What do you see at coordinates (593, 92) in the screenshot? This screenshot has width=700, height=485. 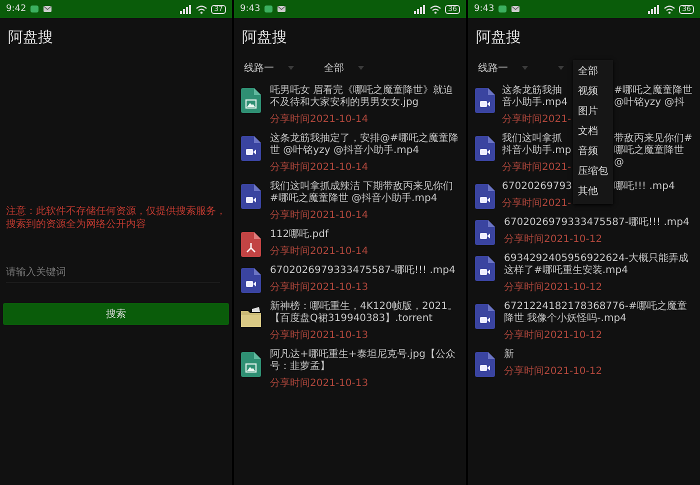 I see `menu-item: 视频` at bounding box center [593, 92].